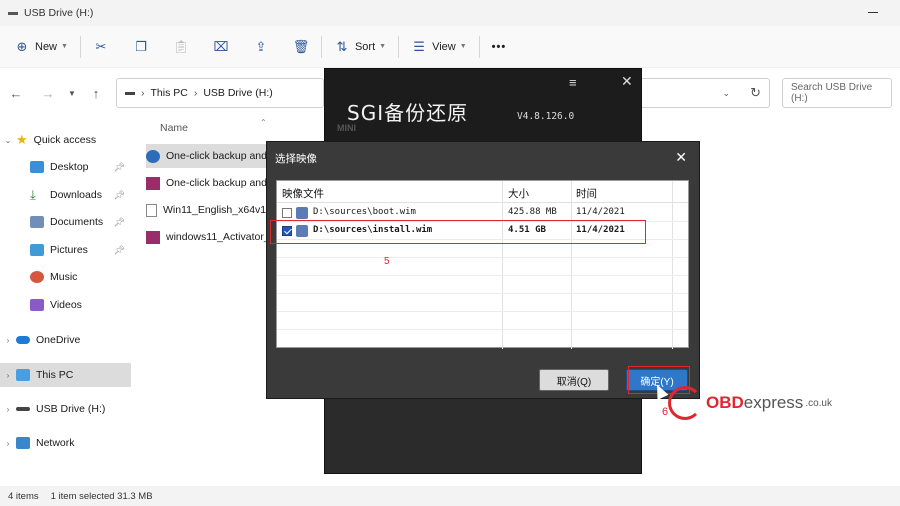 Image resolution: width=900 pixels, height=506 pixels. Describe the element at coordinates (518, 193) in the screenshot. I see `column-header-size: 大小` at that location.